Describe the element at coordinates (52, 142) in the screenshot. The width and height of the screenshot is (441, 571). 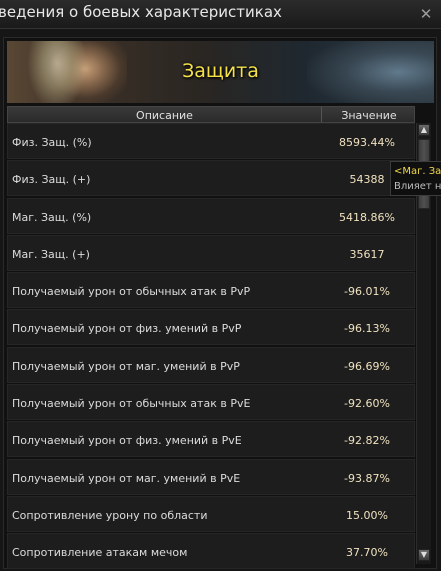
I see `row-description: Физ. Защ. (%)` at that location.